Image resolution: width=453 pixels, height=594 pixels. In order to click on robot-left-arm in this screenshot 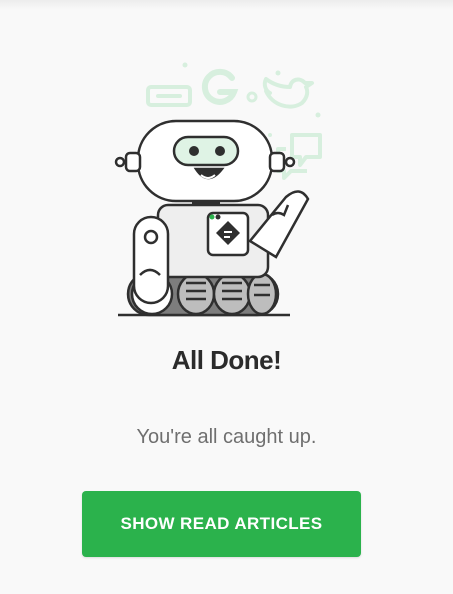, I will do `click(151, 260)`.